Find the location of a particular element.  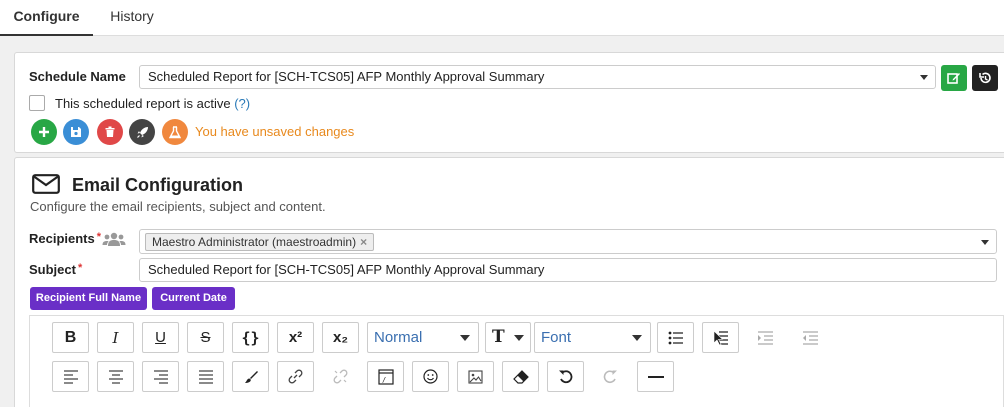

active-label: This scheduled report is active is located at coordinates (143, 103).